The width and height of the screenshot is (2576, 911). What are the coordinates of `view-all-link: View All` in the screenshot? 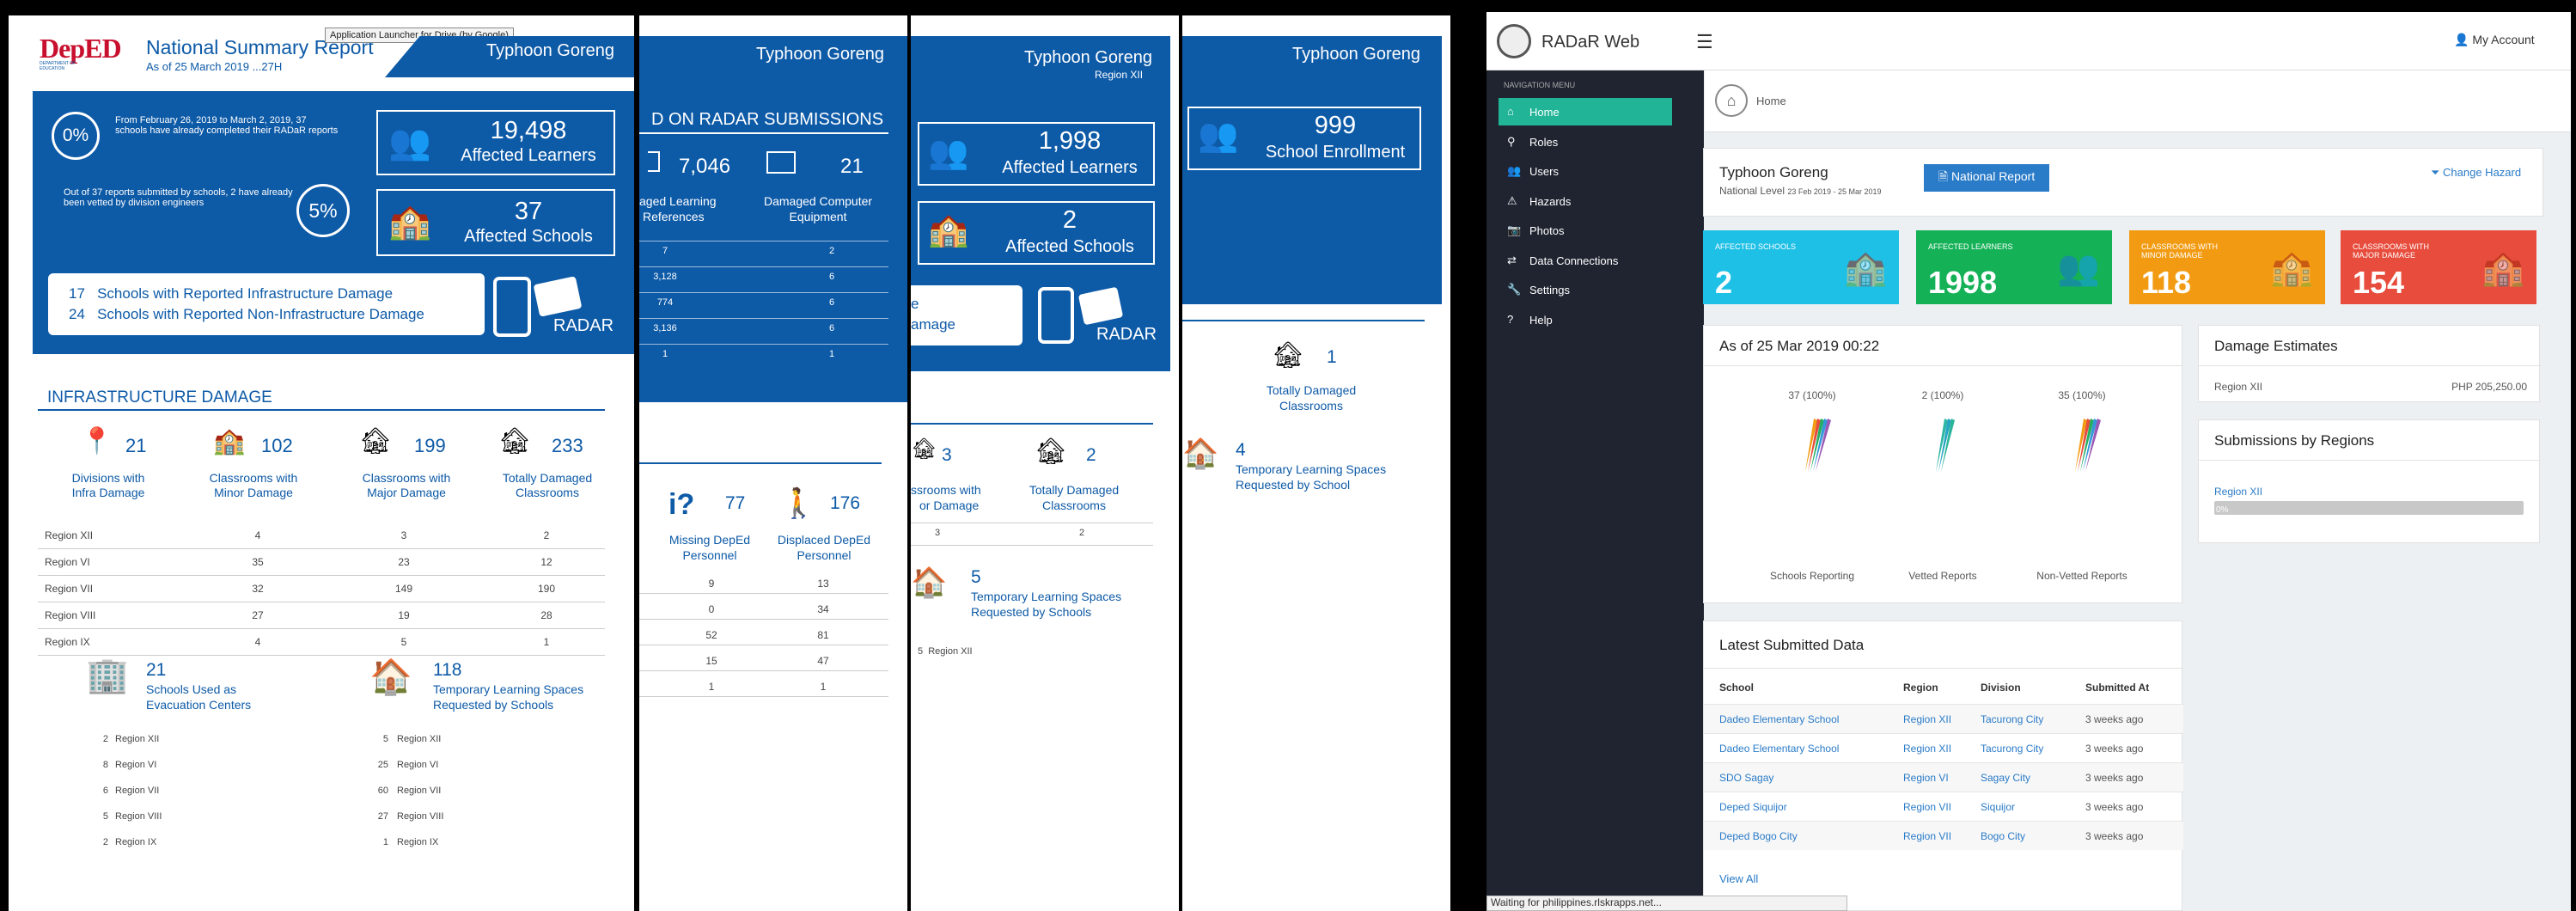 It's located at (1738, 878).